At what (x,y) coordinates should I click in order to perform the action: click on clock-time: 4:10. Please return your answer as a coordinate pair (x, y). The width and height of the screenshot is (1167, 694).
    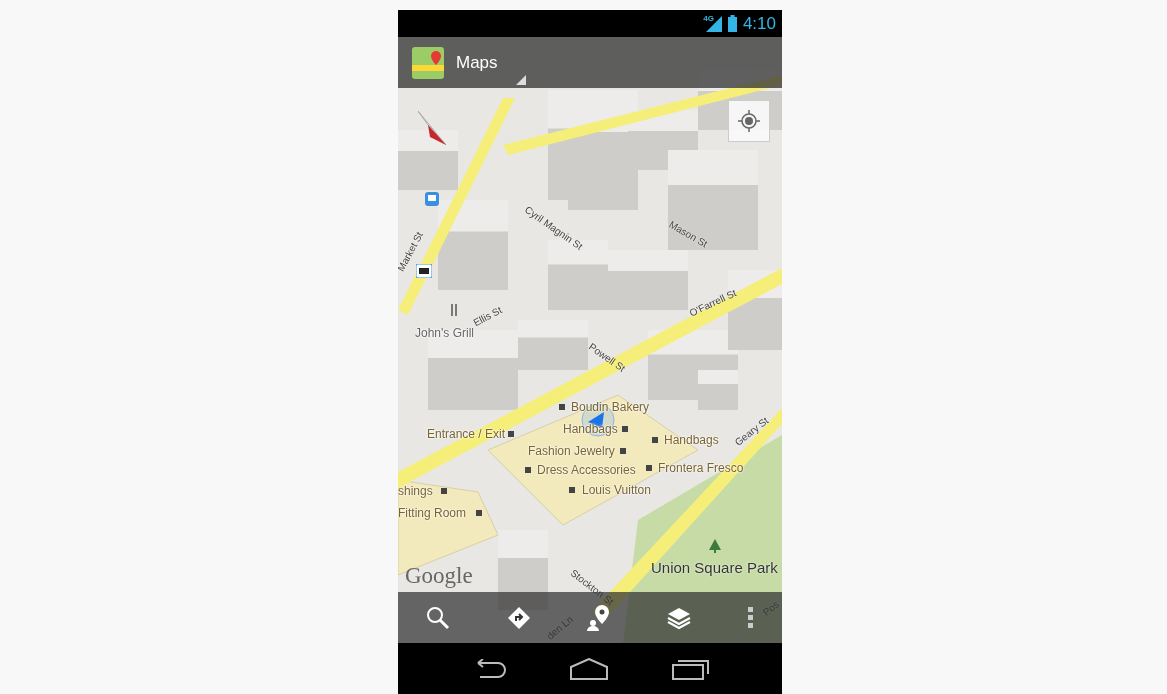
    Looking at the image, I should click on (759, 23).